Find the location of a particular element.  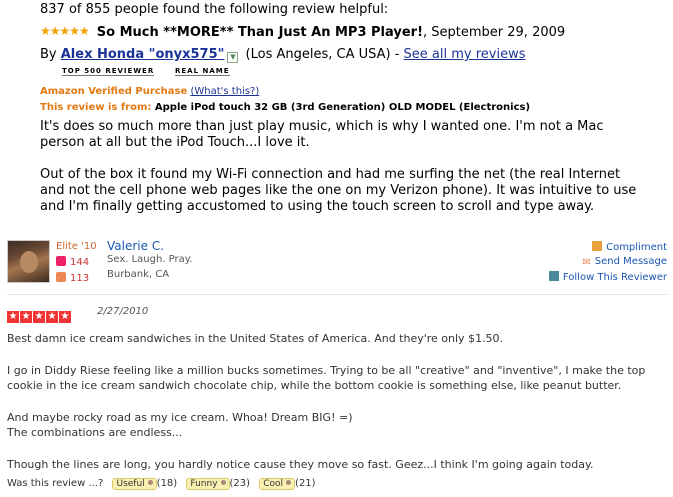

funny-count: (23) is located at coordinates (240, 483).